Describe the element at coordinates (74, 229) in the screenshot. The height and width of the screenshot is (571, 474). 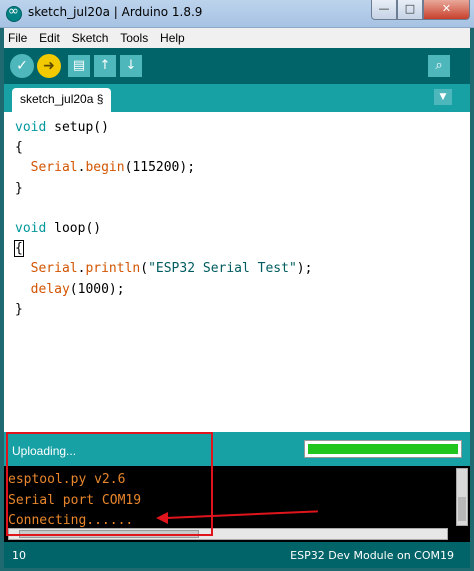
I see `code-text: loop()` at that location.